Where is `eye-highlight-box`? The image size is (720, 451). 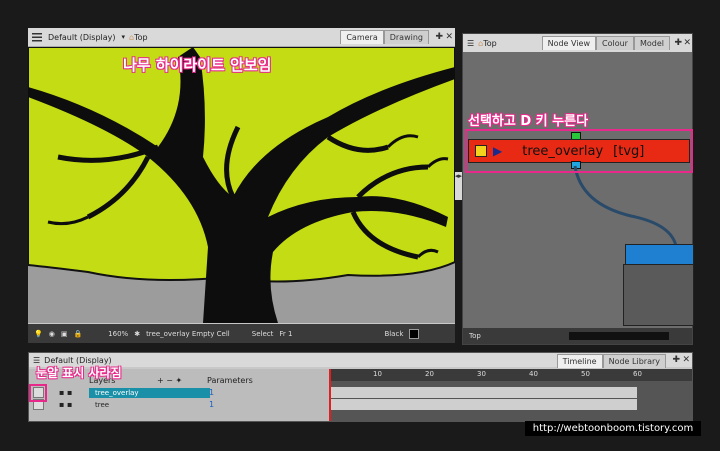 eye-highlight-box is located at coordinates (38, 393).